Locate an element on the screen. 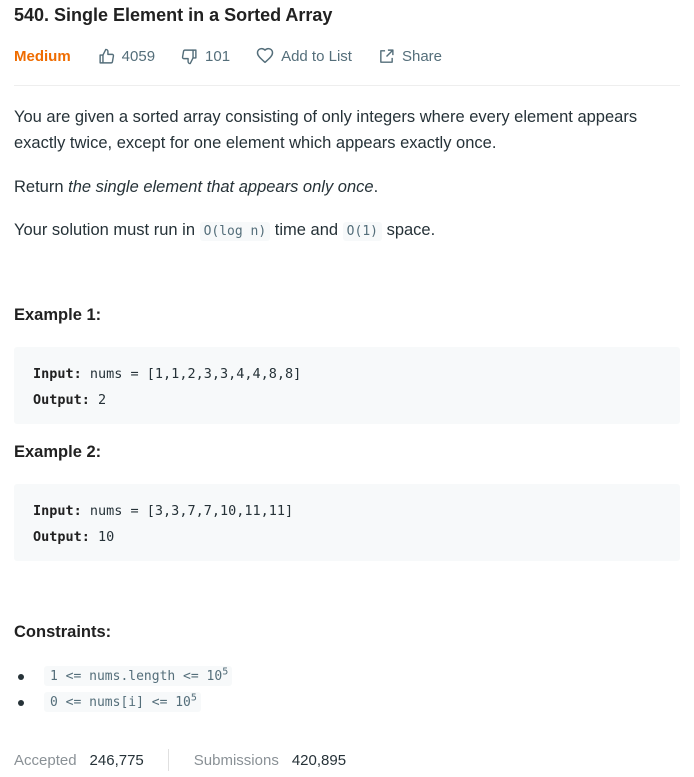 This screenshot has width=694, height=777. example-2-input-label: Input: is located at coordinates (57, 511).